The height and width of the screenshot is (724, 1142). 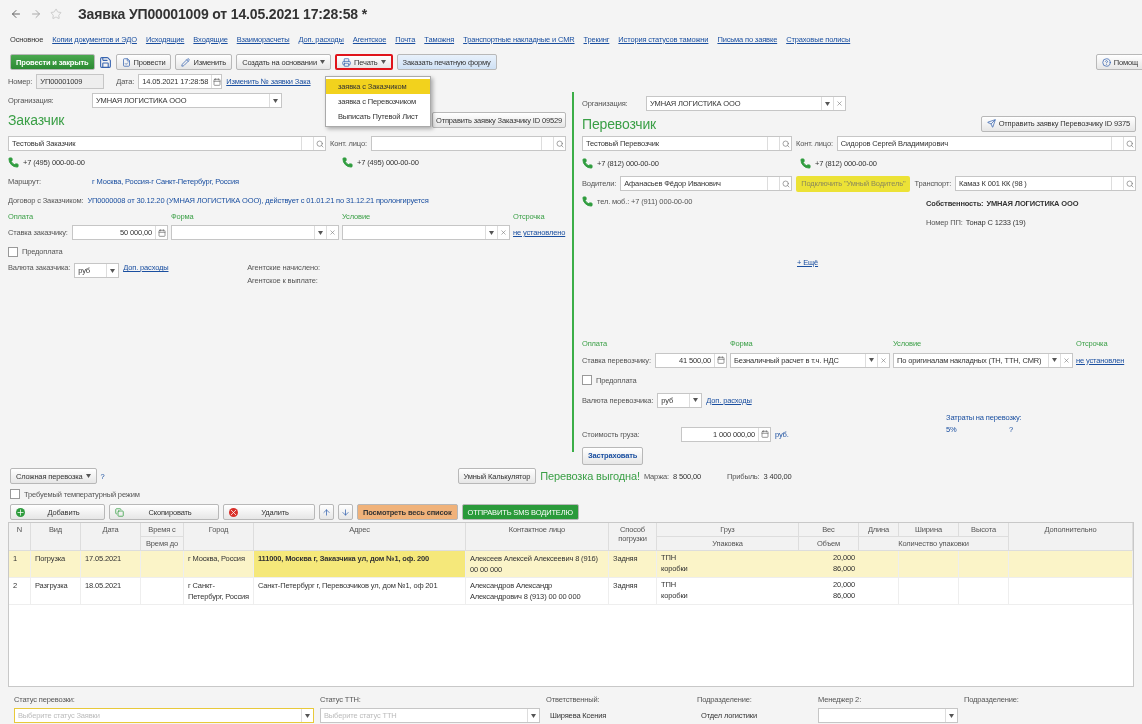 What do you see at coordinates (888, 715) in the screenshot?
I see `manager-field` at bounding box center [888, 715].